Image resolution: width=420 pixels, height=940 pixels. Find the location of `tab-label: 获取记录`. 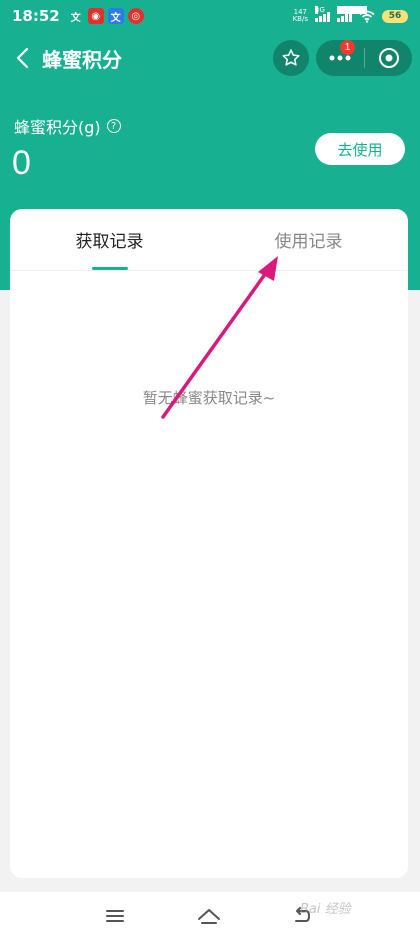

tab-label: 获取记录 is located at coordinates (109, 242).